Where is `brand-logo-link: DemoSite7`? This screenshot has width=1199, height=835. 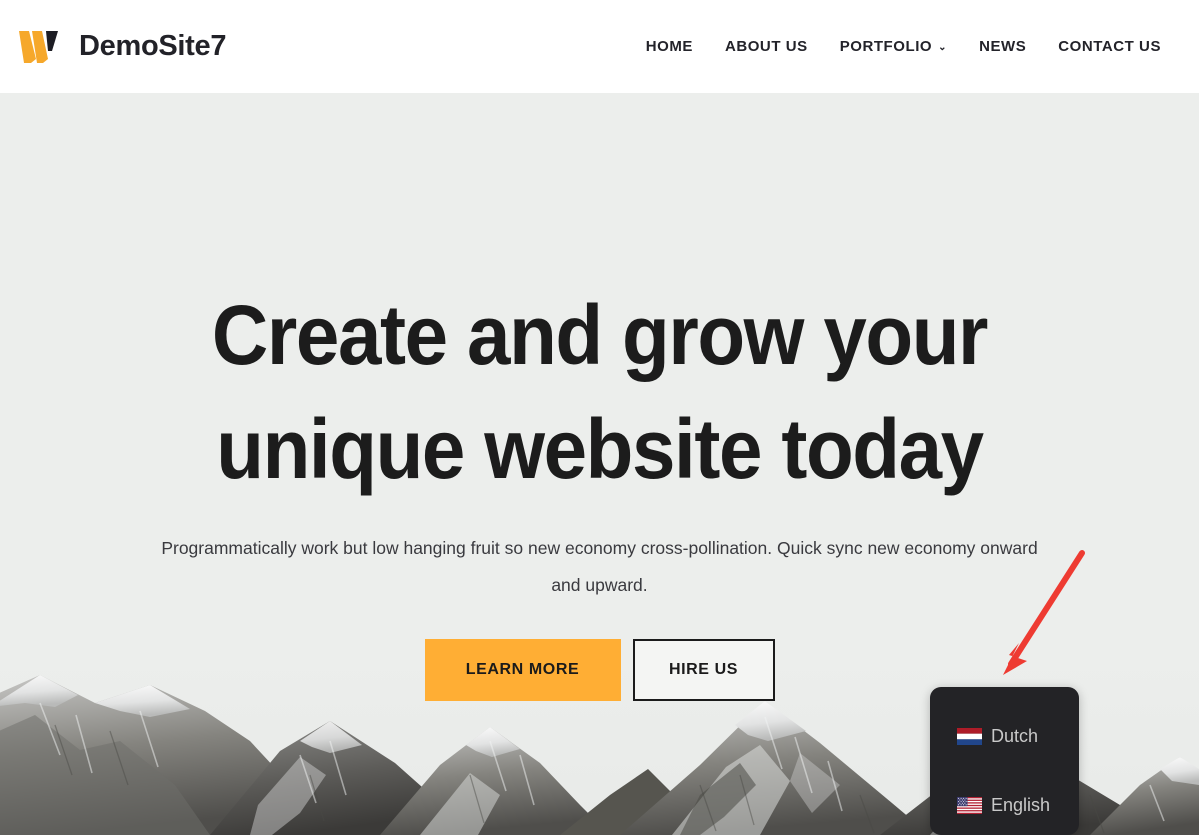 brand-logo-link: DemoSite7 is located at coordinates (122, 47).